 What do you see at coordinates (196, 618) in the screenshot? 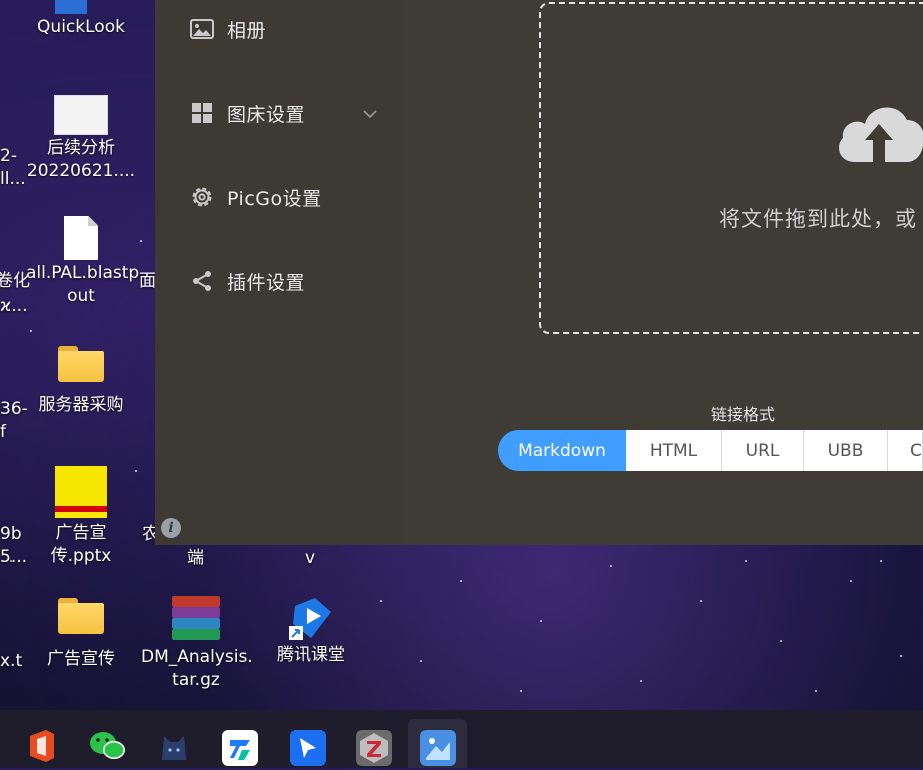
I see `archive-icon` at bounding box center [196, 618].